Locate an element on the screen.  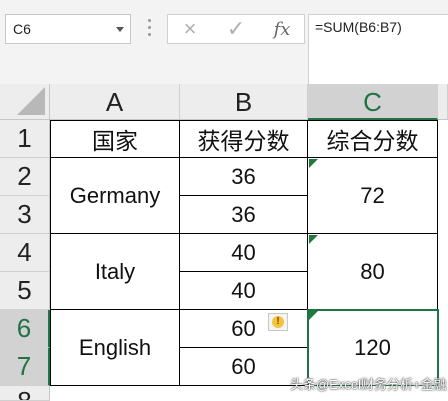
chevron-down-icon is located at coordinates (120, 29).